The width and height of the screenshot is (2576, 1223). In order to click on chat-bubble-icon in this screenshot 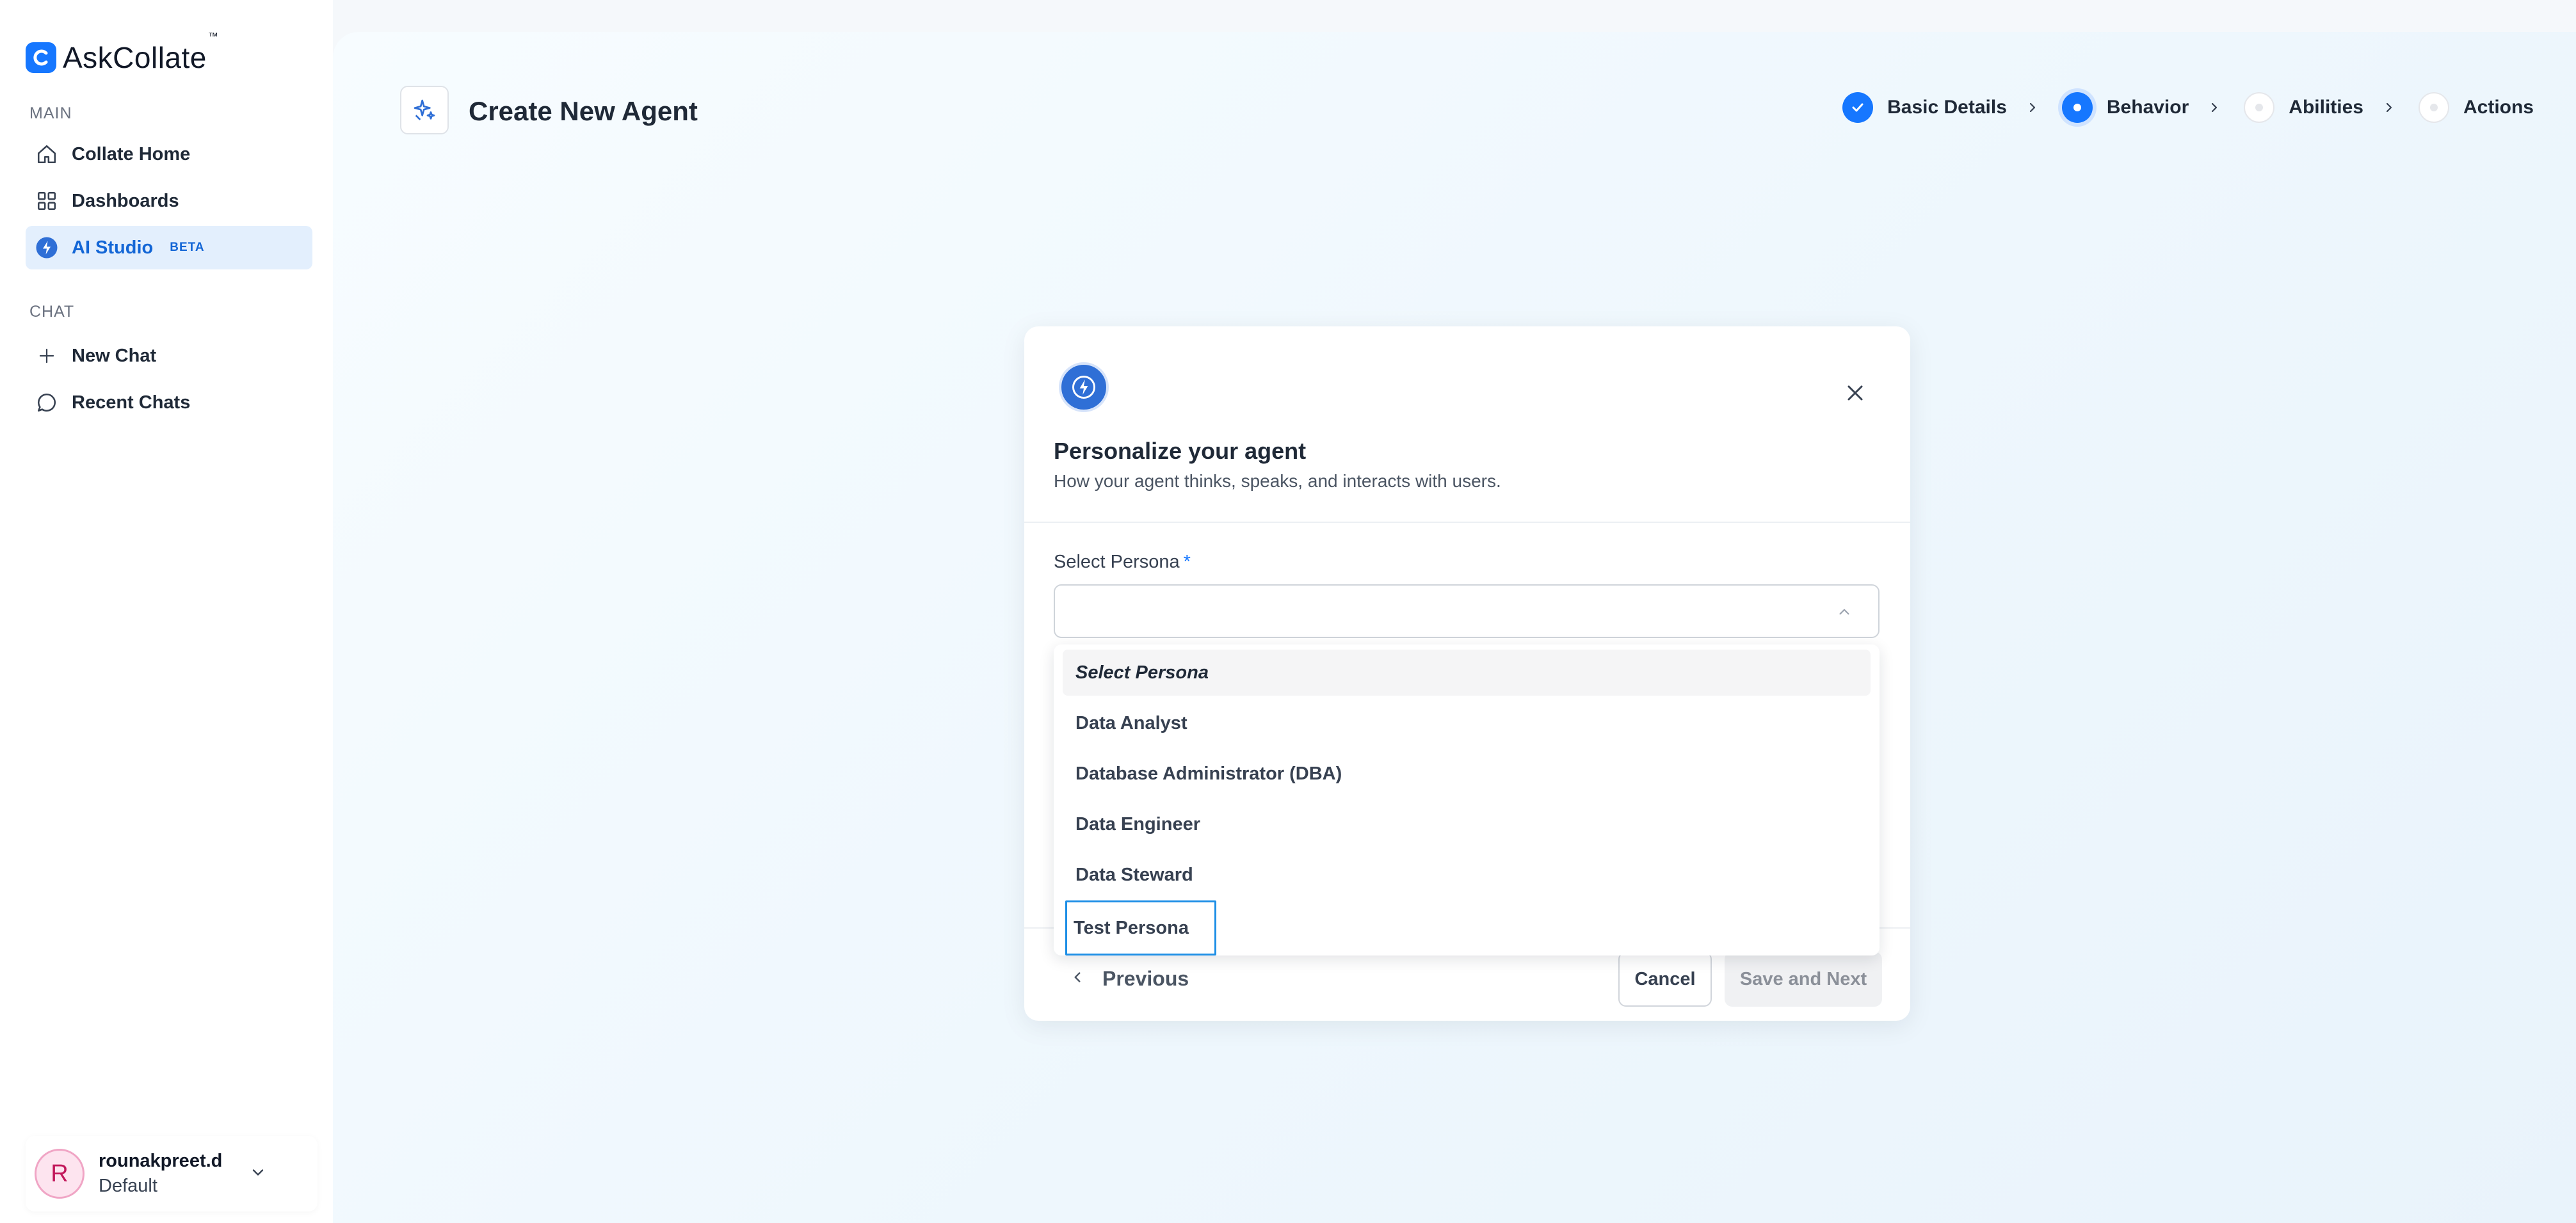, I will do `click(47, 402)`.